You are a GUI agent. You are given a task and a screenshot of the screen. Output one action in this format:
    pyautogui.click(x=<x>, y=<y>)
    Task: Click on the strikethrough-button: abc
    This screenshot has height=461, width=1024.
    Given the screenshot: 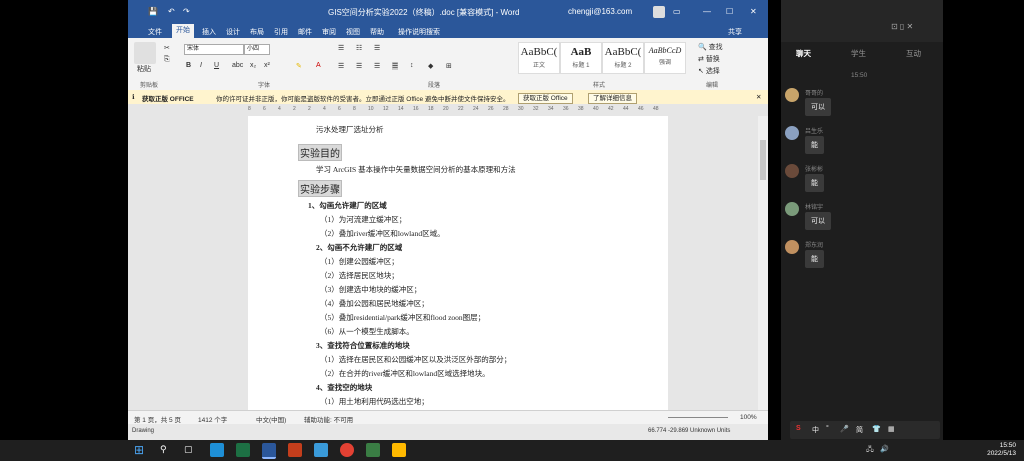 What is the action you would take?
    pyautogui.click(x=237, y=65)
    